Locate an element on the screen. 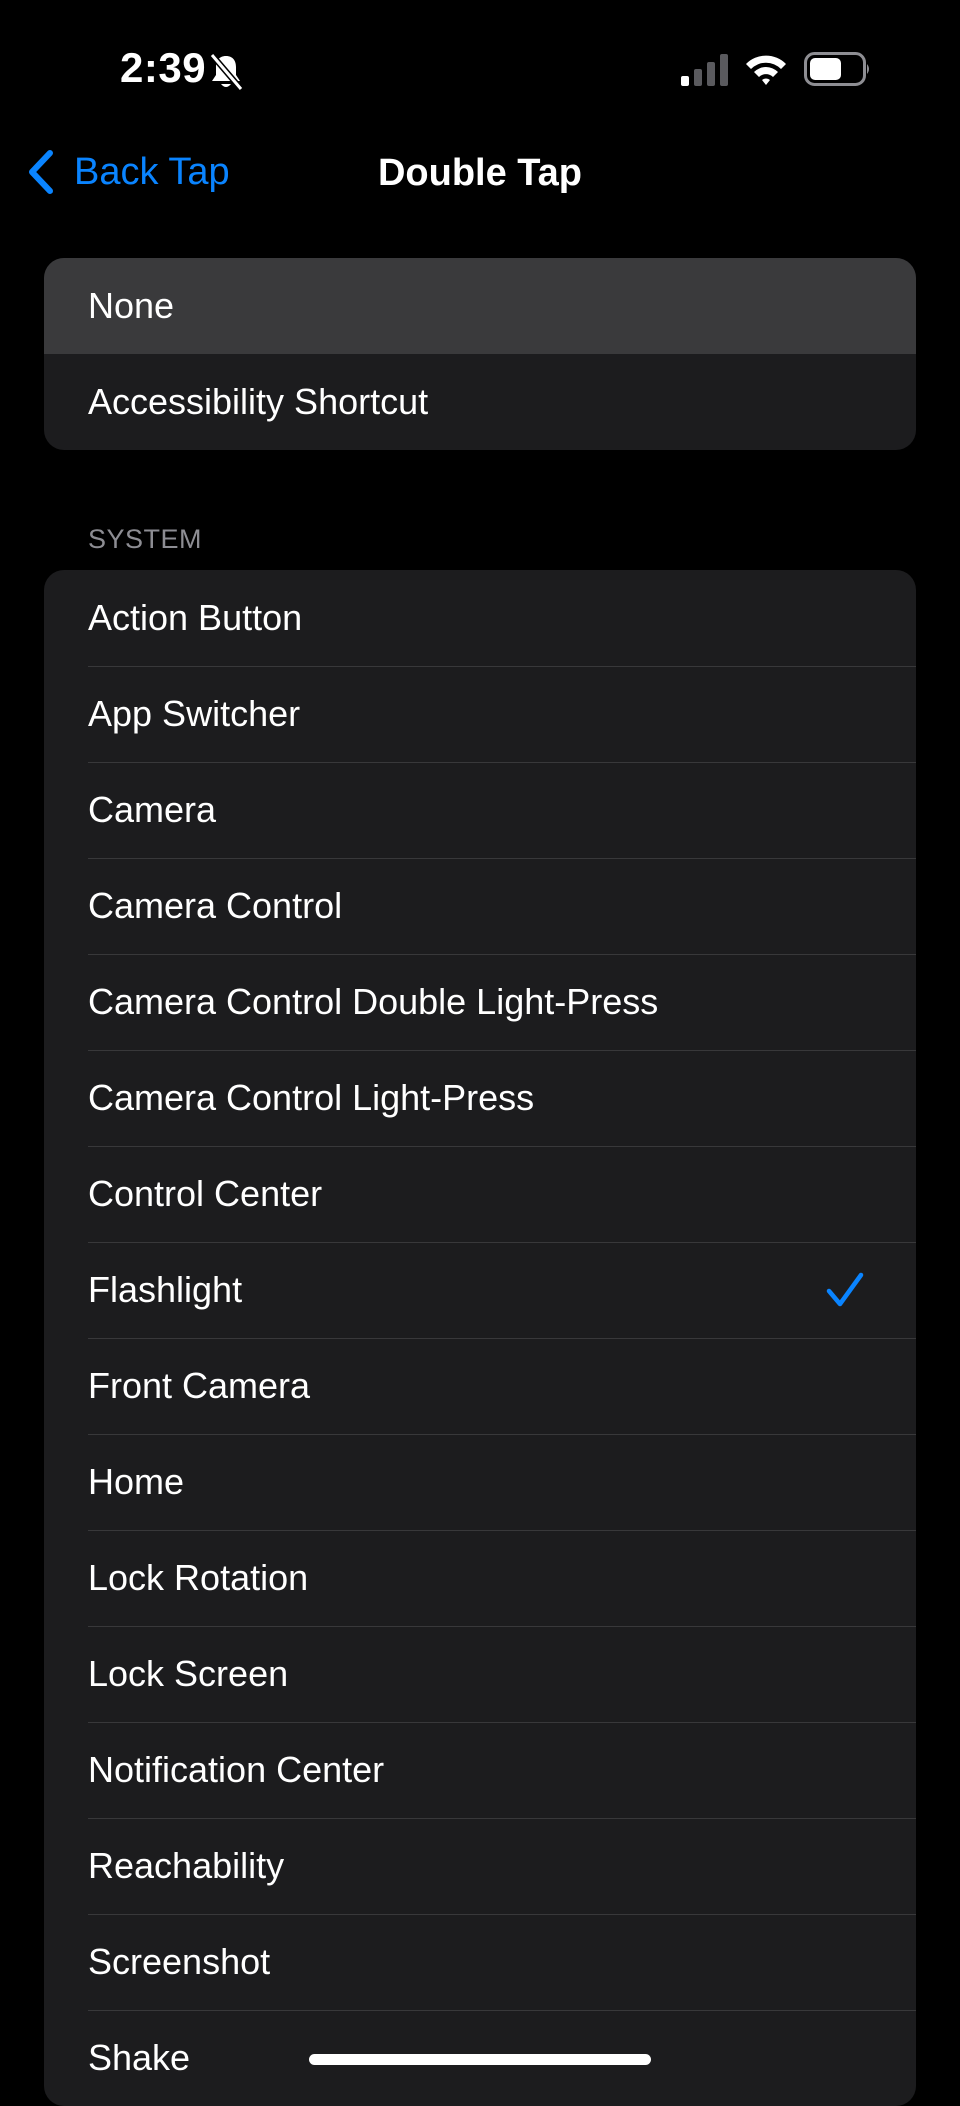  option-label: Home is located at coordinates (136, 1481).